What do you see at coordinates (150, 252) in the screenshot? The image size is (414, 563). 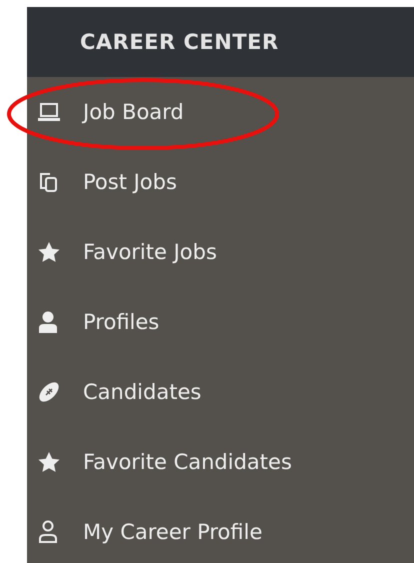 I see `menu-item: Favorite Jobs` at bounding box center [150, 252].